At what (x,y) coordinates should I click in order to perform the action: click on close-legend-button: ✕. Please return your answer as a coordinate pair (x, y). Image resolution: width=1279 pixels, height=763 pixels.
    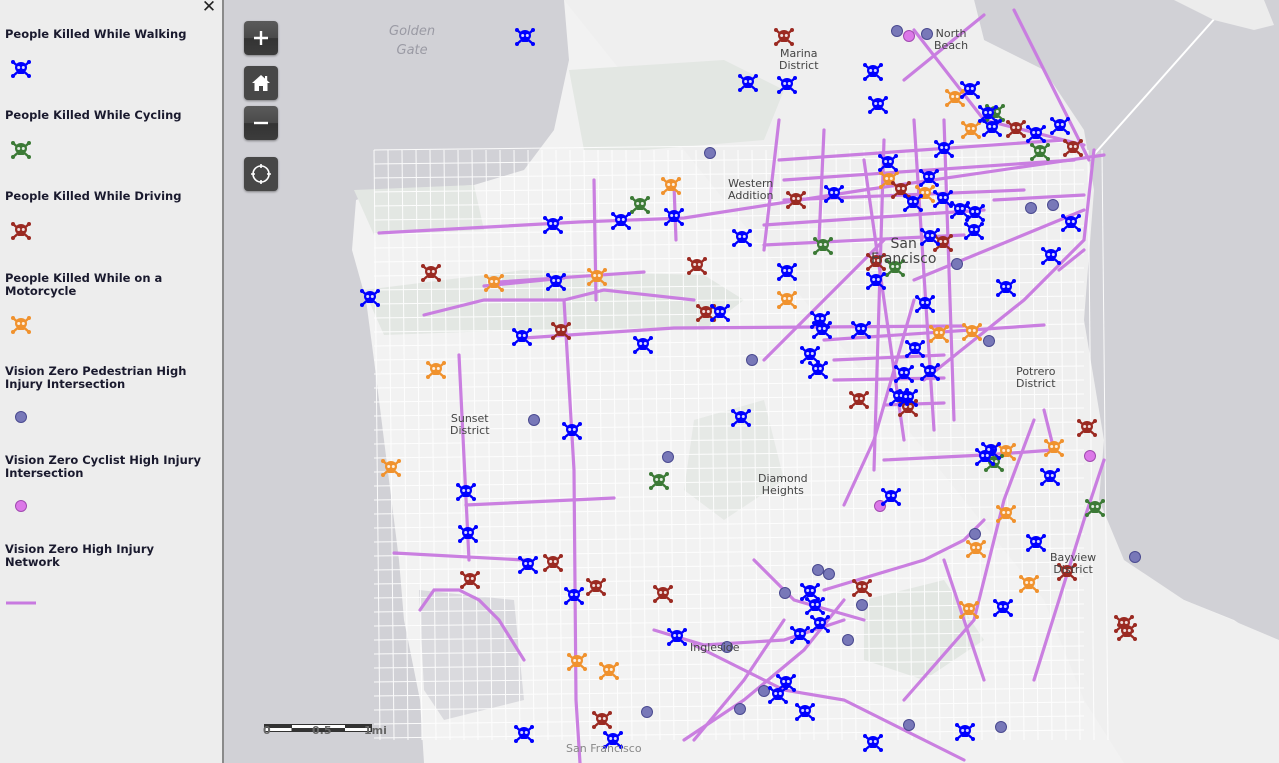
    Looking at the image, I should click on (209, 8).